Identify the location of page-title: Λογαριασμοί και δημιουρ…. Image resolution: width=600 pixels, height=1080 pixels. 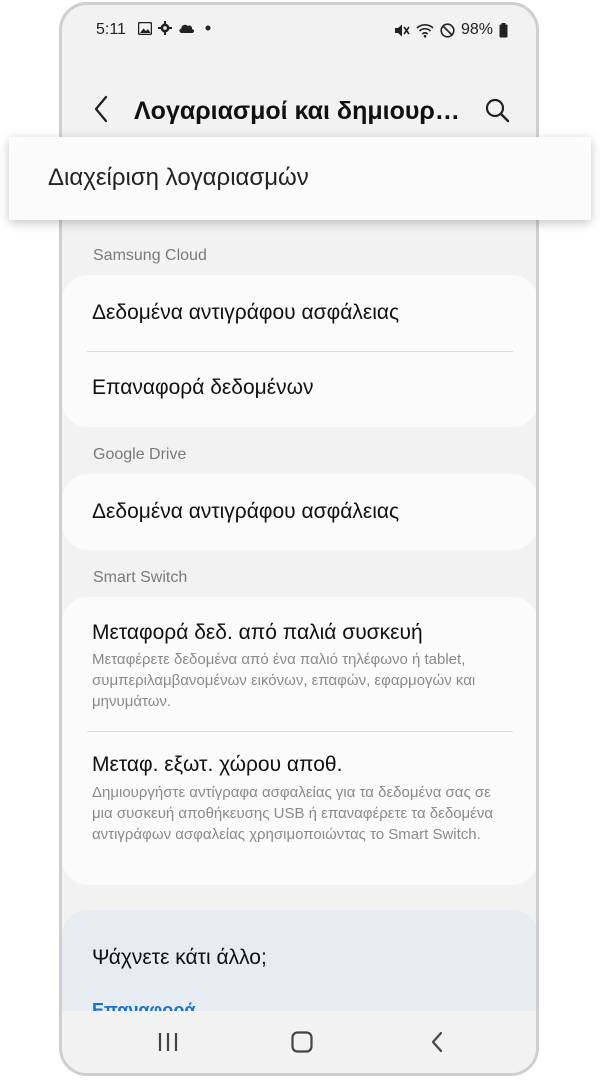
(297, 111).